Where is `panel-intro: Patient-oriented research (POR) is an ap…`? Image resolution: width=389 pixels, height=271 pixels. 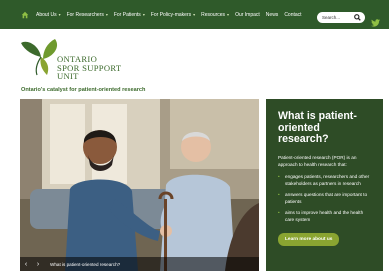 panel-intro: Patient-oriented research (POR) is an ap… is located at coordinates (317, 160).